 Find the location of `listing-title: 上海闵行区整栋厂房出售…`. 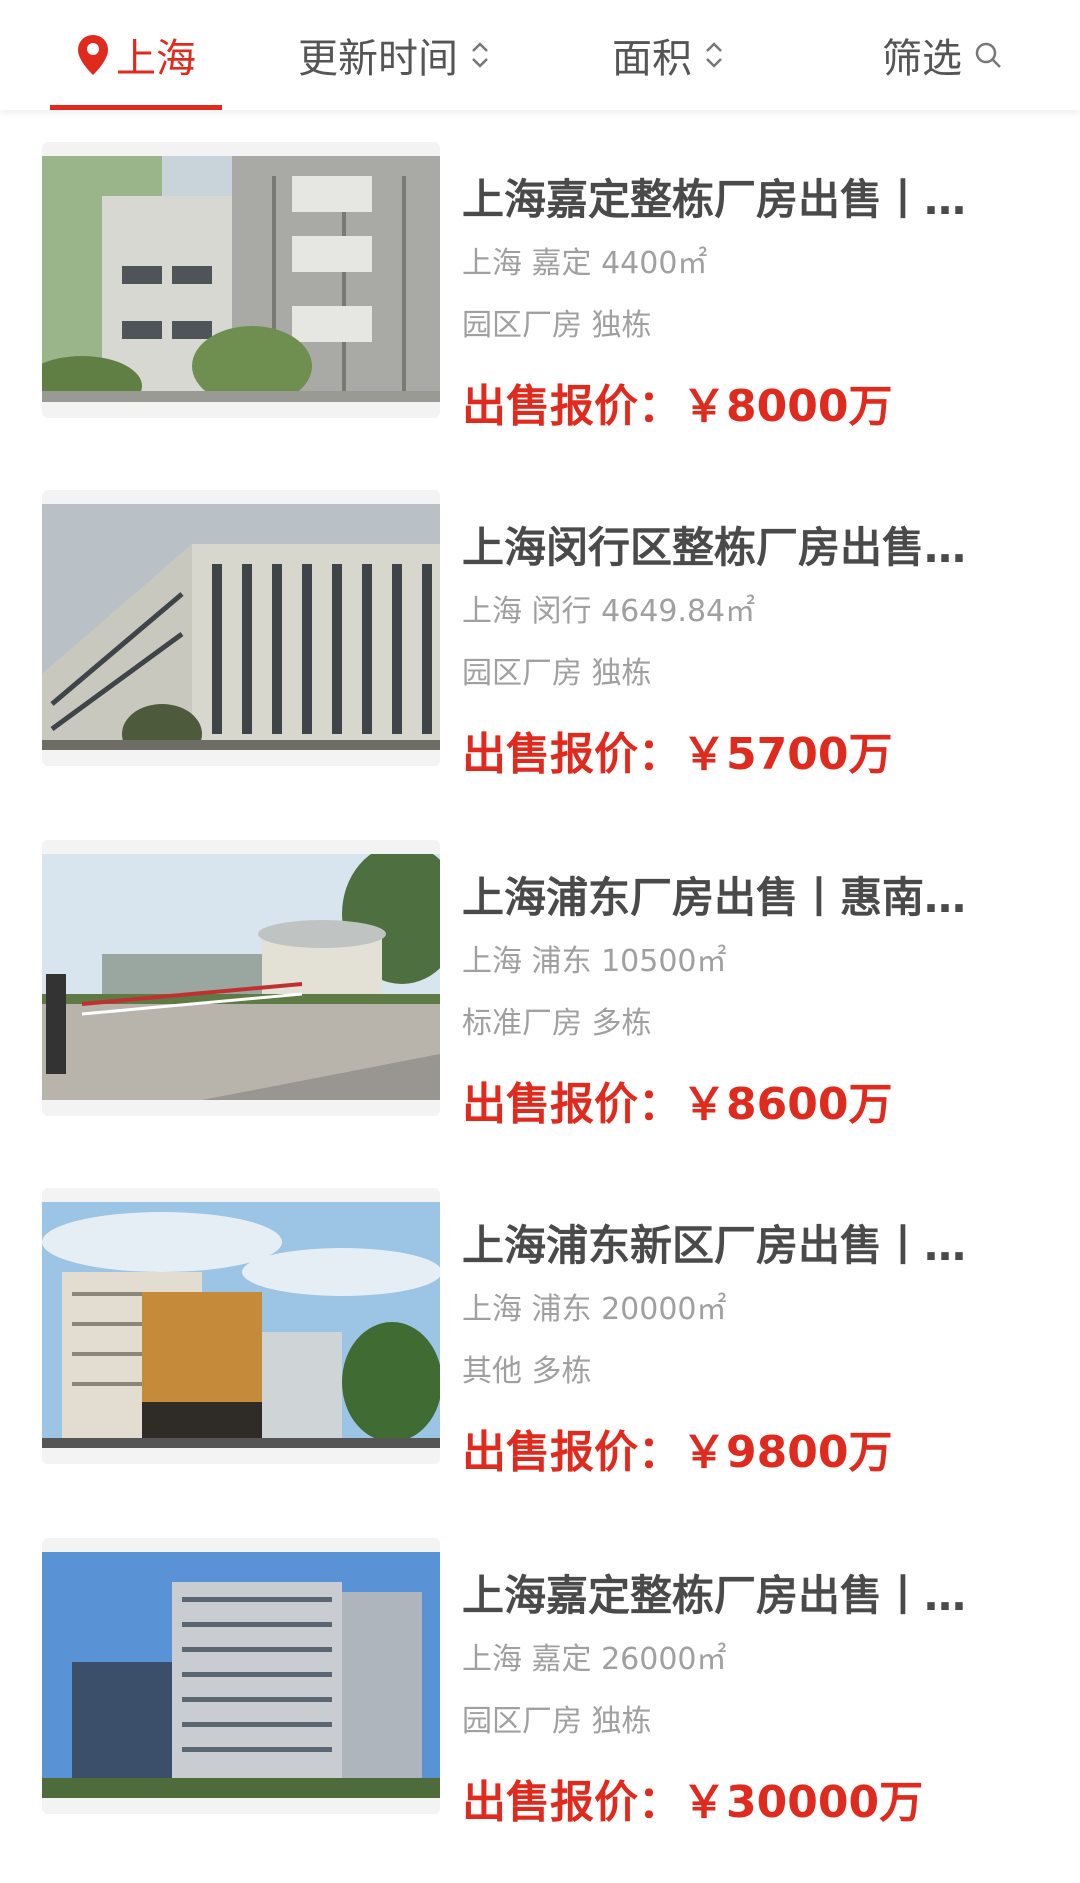

listing-title: 上海闵行区整栋厂房出售… is located at coordinates (714, 547).